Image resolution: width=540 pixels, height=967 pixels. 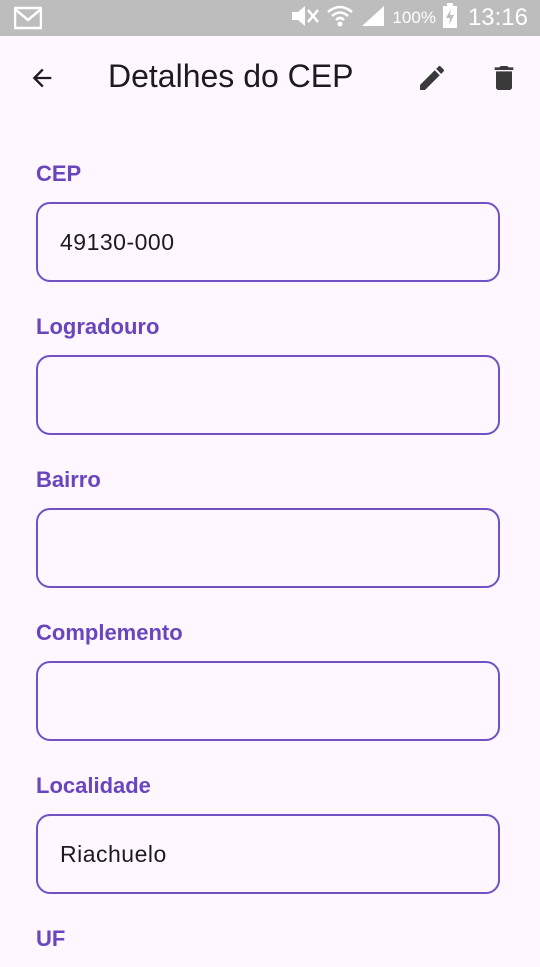 I want to click on status-bar: 100% 13:16, so click(x=270, y=18).